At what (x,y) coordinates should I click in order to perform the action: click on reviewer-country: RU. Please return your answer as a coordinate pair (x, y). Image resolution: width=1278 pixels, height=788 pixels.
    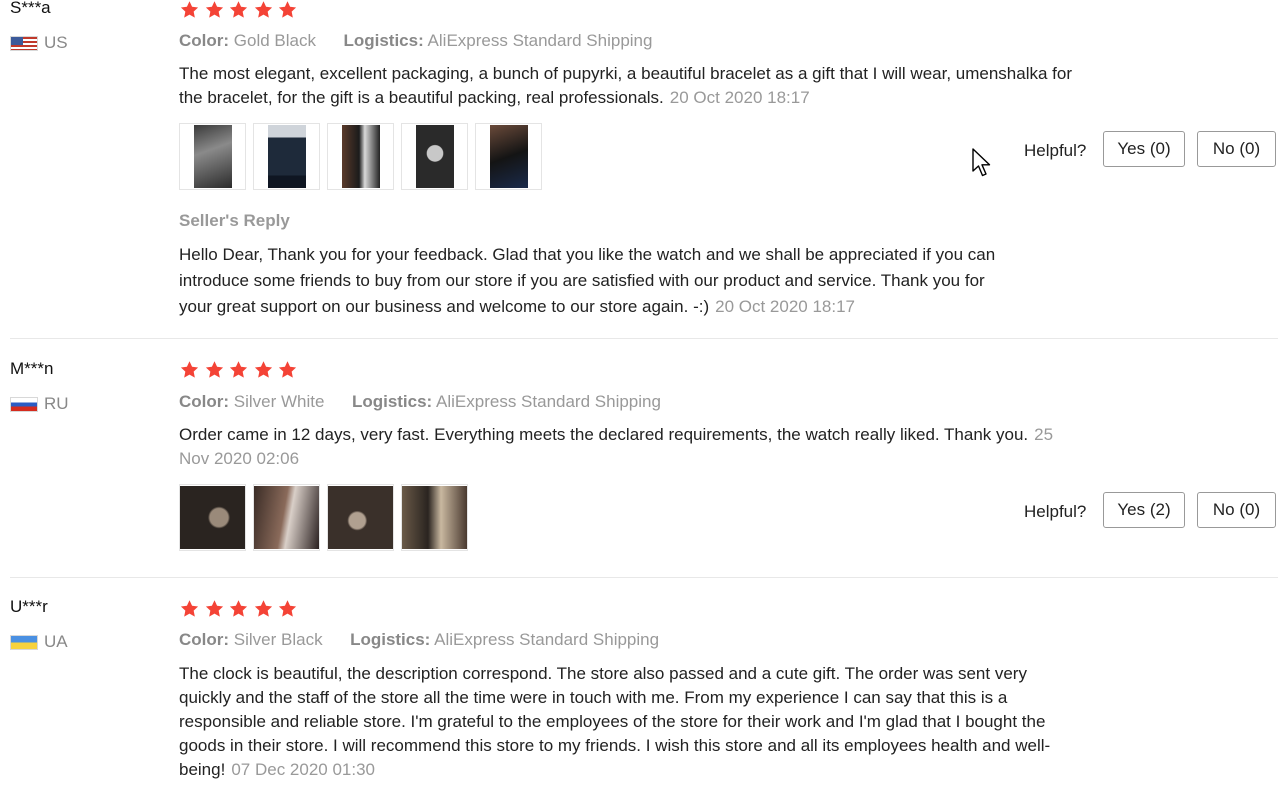
    Looking at the image, I should click on (39, 404).